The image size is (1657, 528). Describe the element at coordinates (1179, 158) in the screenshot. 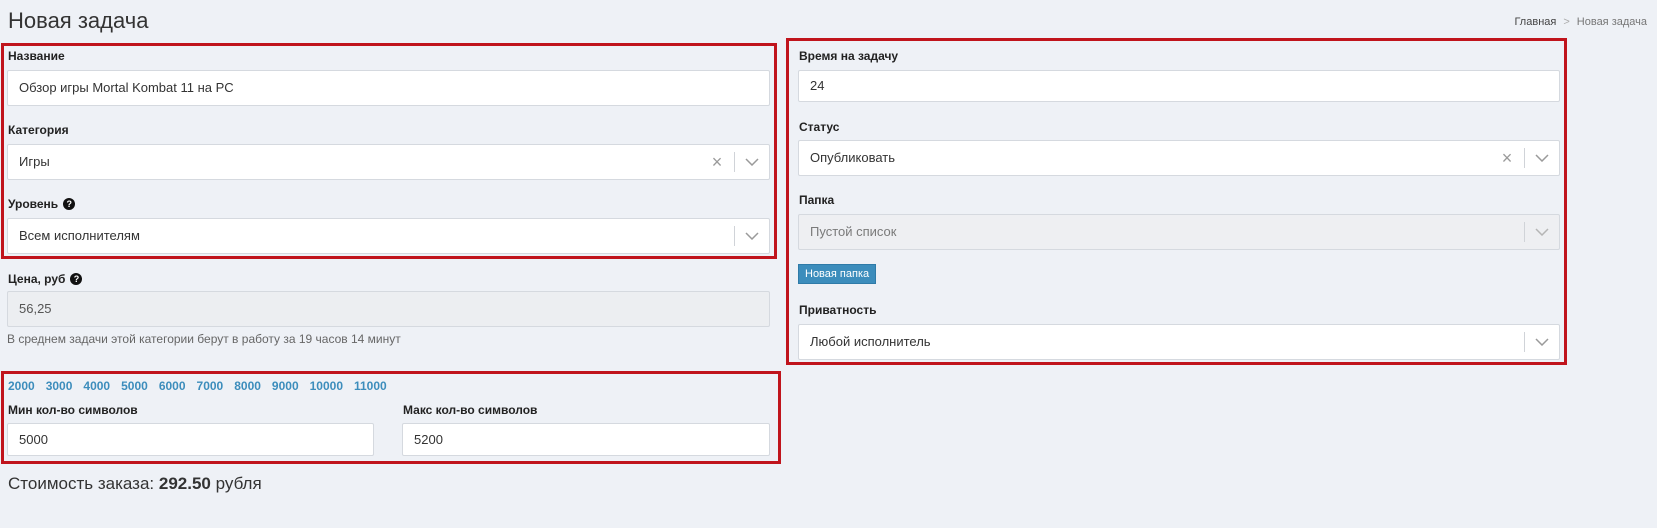

I see `status-select: Опубликовать ×` at that location.